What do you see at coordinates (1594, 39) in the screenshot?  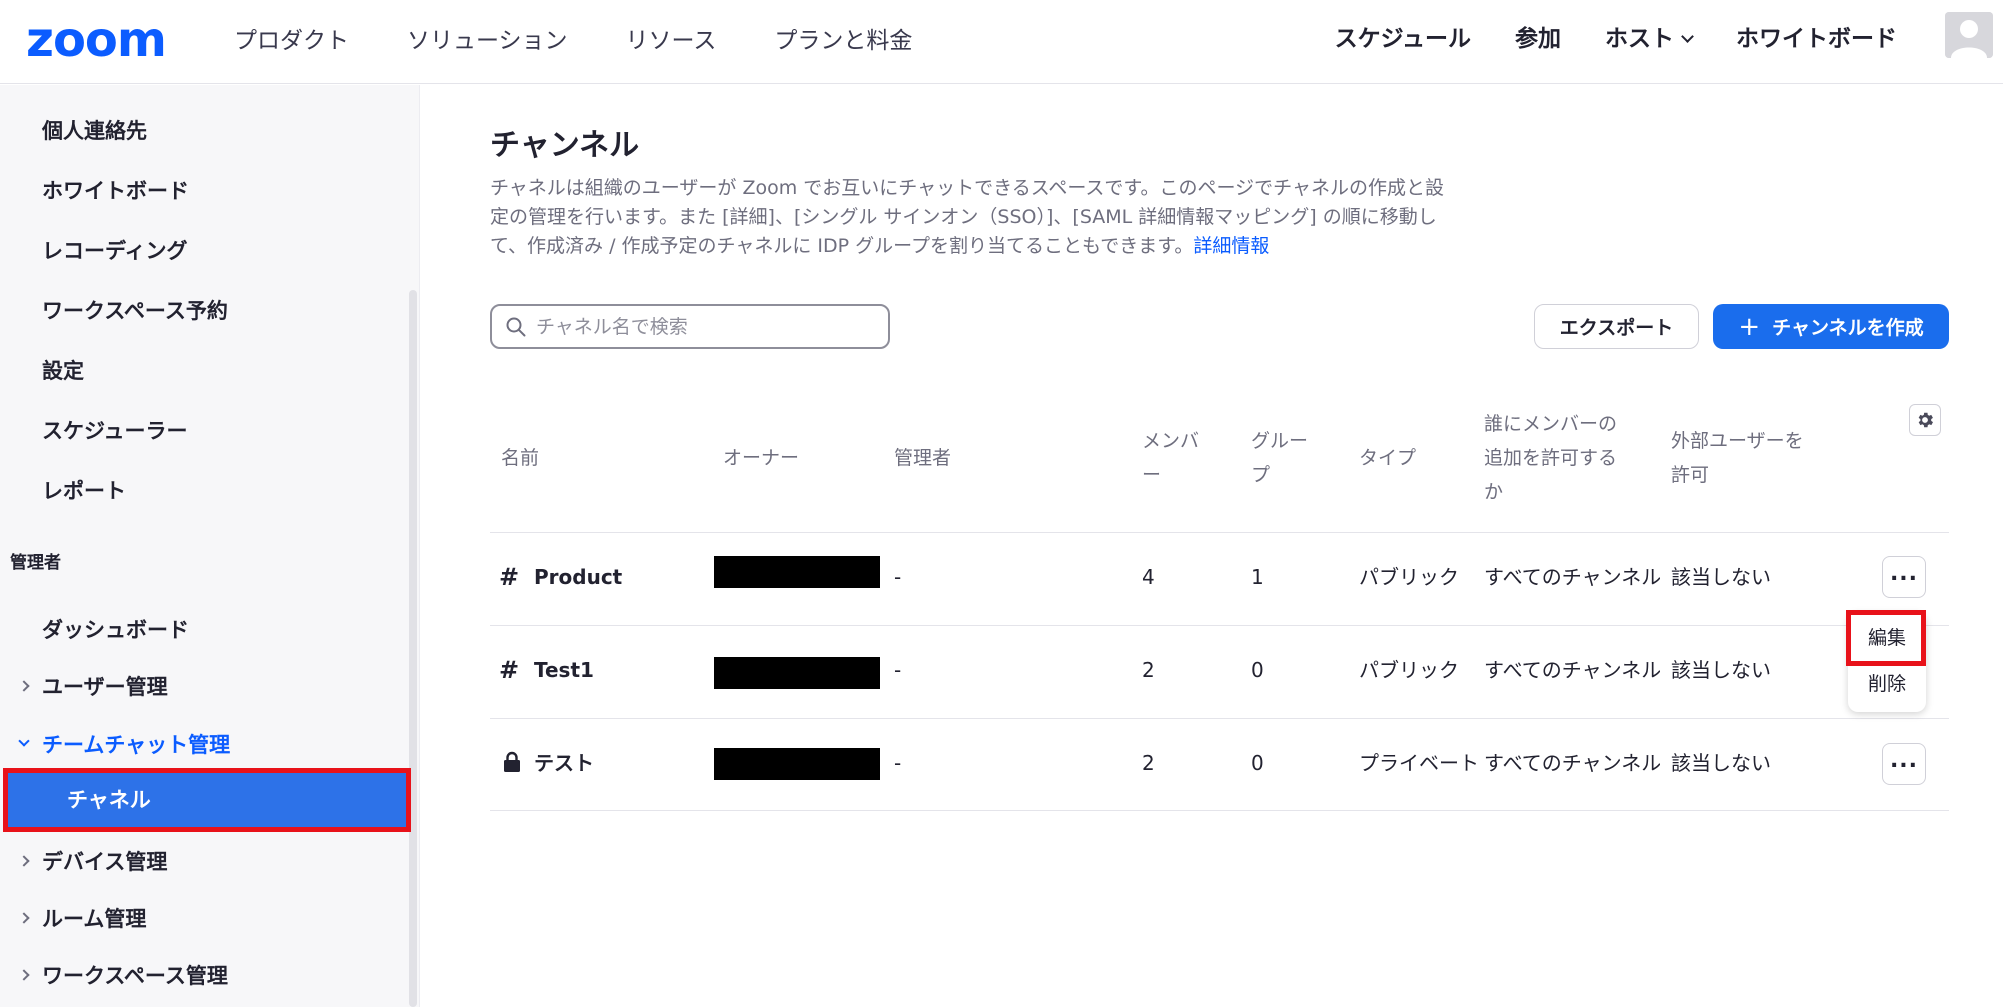 I see `nav-right: スケジュール 参加 ホスト ホワイトボード` at bounding box center [1594, 39].